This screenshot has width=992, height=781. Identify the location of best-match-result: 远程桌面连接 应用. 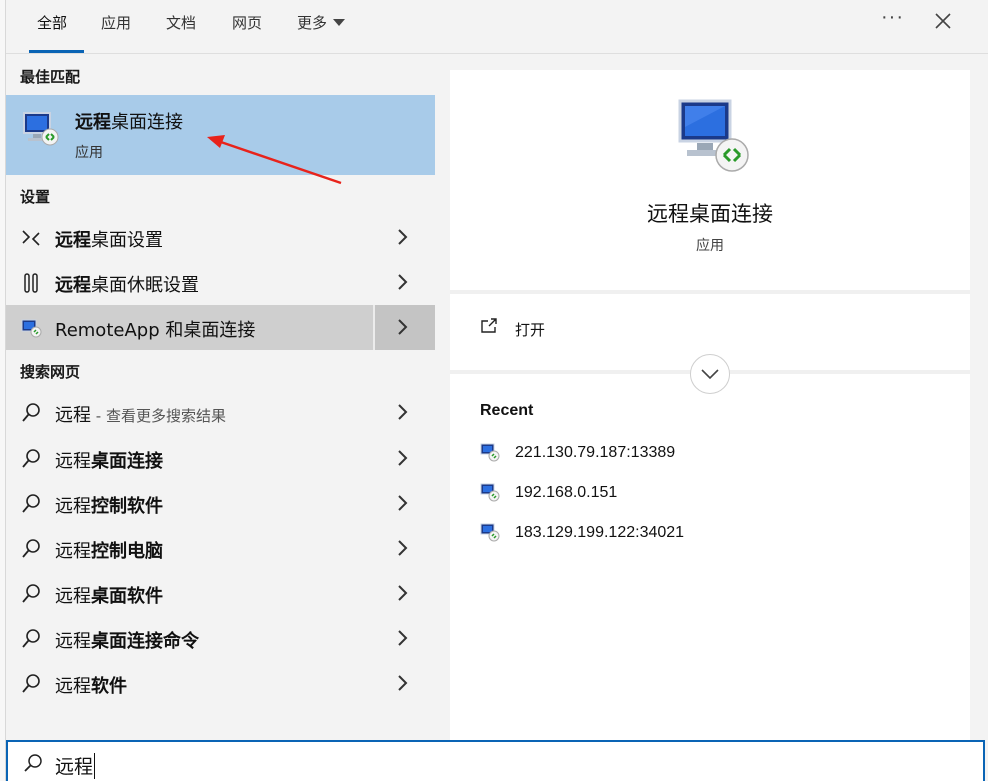
(220, 135).